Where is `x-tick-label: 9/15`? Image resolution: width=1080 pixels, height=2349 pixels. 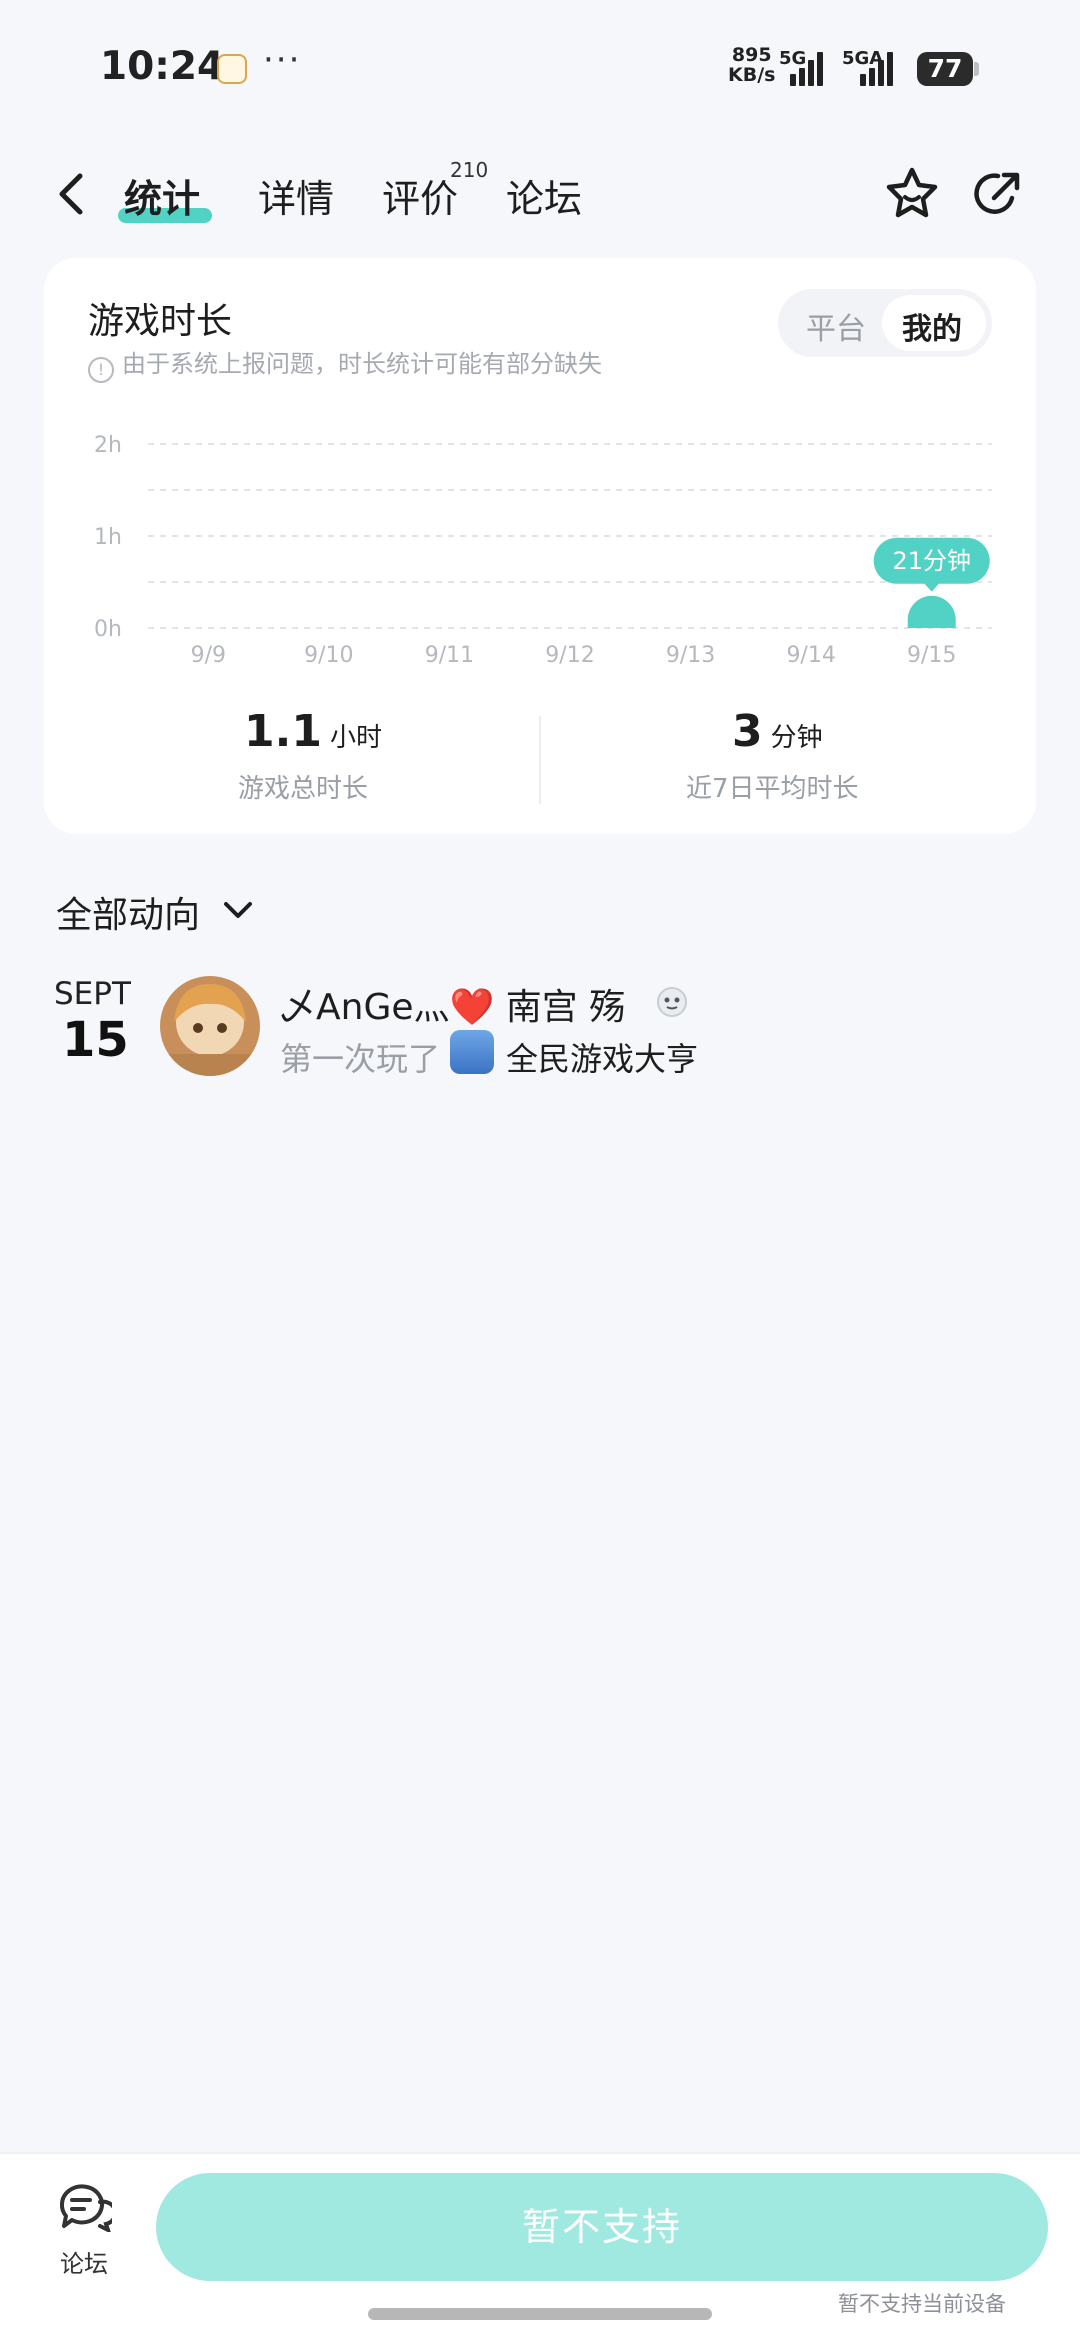
x-tick-label: 9/15 is located at coordinates (931, 655).